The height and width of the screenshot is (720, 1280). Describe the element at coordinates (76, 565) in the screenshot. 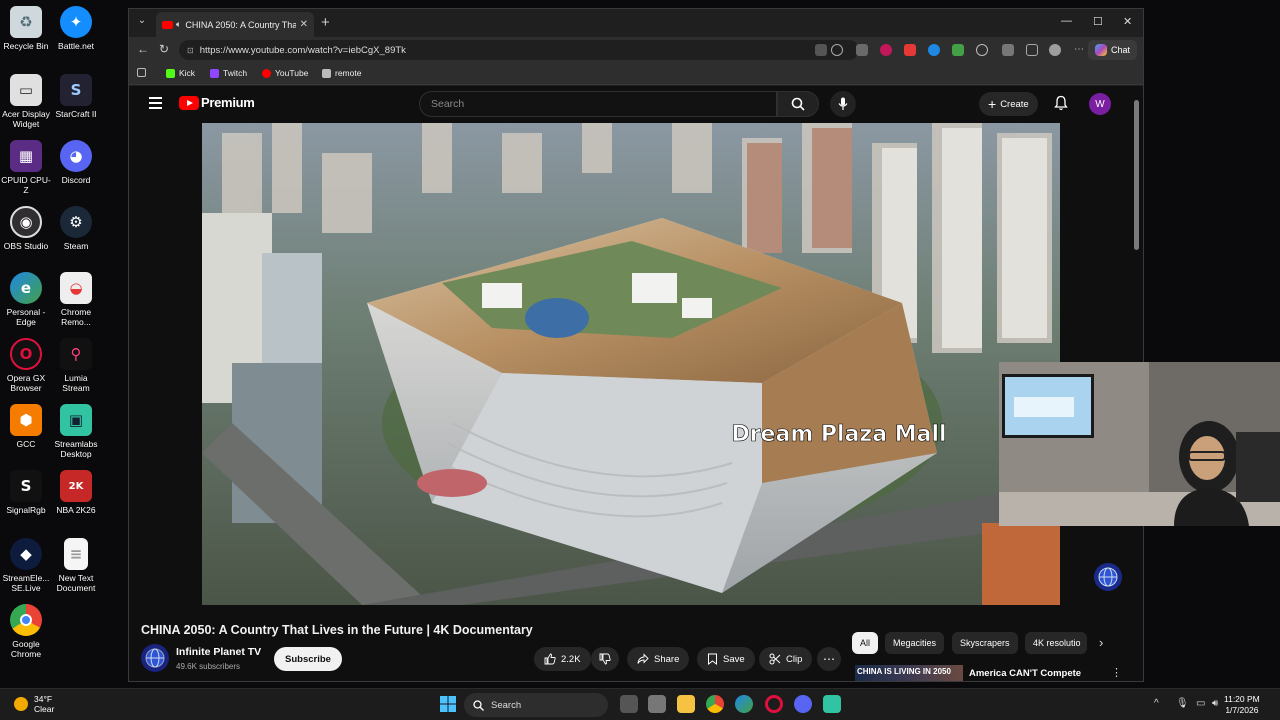

I see `desktop-icon-new-text-document: ≡ New Text Document` at that location.